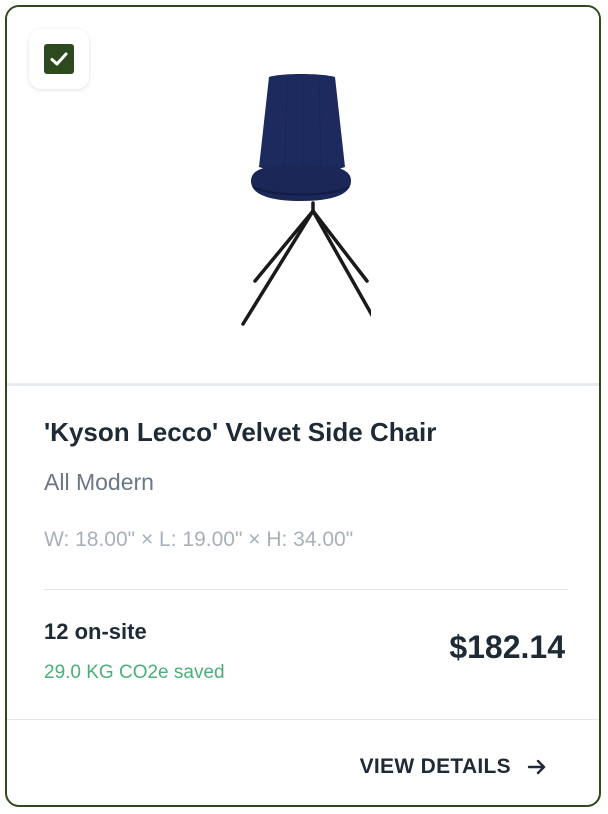  What do you see at coordinates (134, 672) in the screenshot?
I see `co2-saved: 29.0 KG CO2e saved` at bounding box center [134, 672].